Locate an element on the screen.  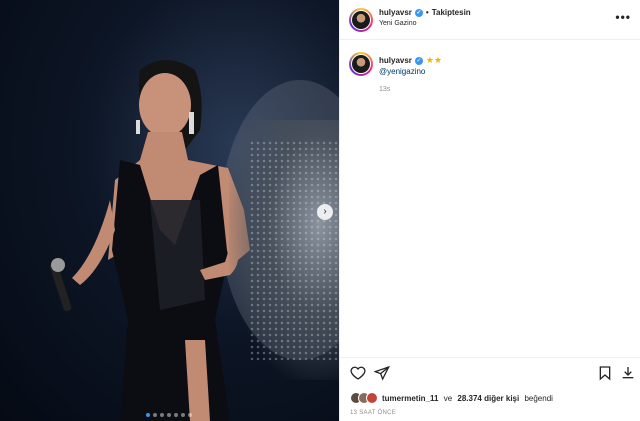
header-user-line: hulyavsr ✓ • Takiptesin is located at coordinates (425, 12).